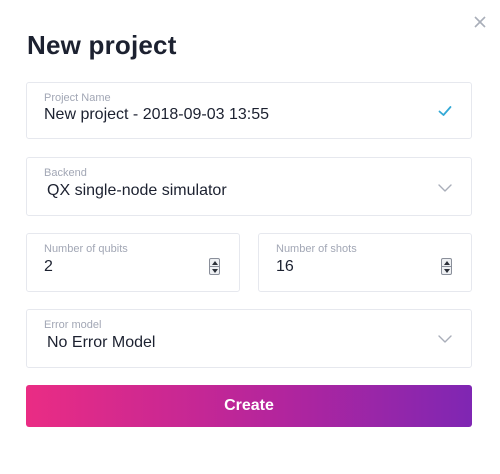  I want to click on close-icon, so click(480, 22).